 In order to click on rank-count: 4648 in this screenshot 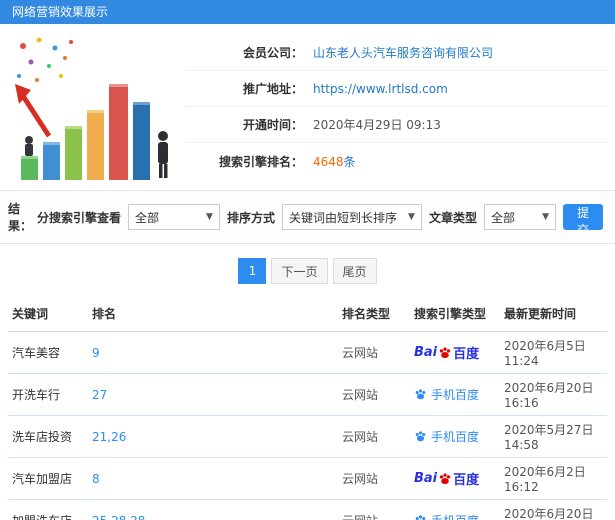, I will do `click(328, 161)`.